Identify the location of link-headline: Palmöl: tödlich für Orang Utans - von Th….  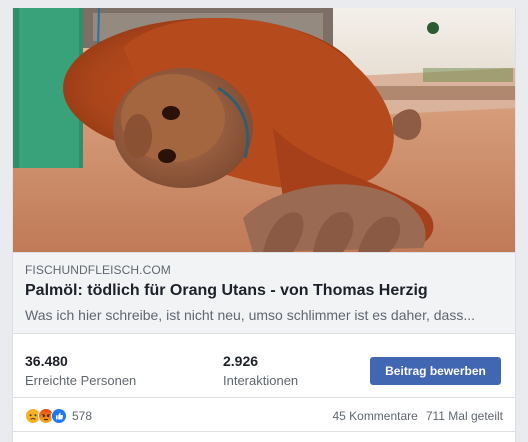
(264, 291).